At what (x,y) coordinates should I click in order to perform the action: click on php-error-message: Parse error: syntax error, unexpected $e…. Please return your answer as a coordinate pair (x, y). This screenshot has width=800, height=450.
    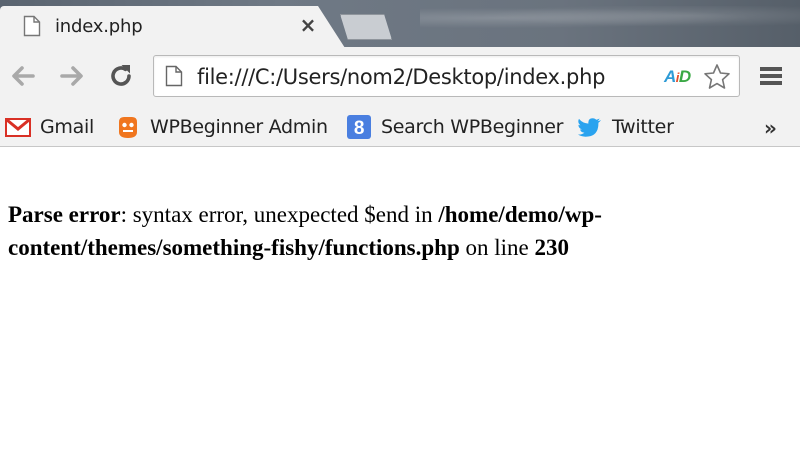
    Looking at the image, I should click on (388, 231).